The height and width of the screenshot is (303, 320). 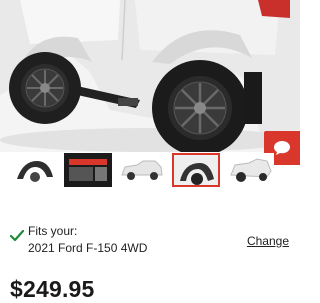 What do you see at coordinates (52, 289) in the screenshot?
I see `product-price: $249.95` at bounding box center [52, 289].